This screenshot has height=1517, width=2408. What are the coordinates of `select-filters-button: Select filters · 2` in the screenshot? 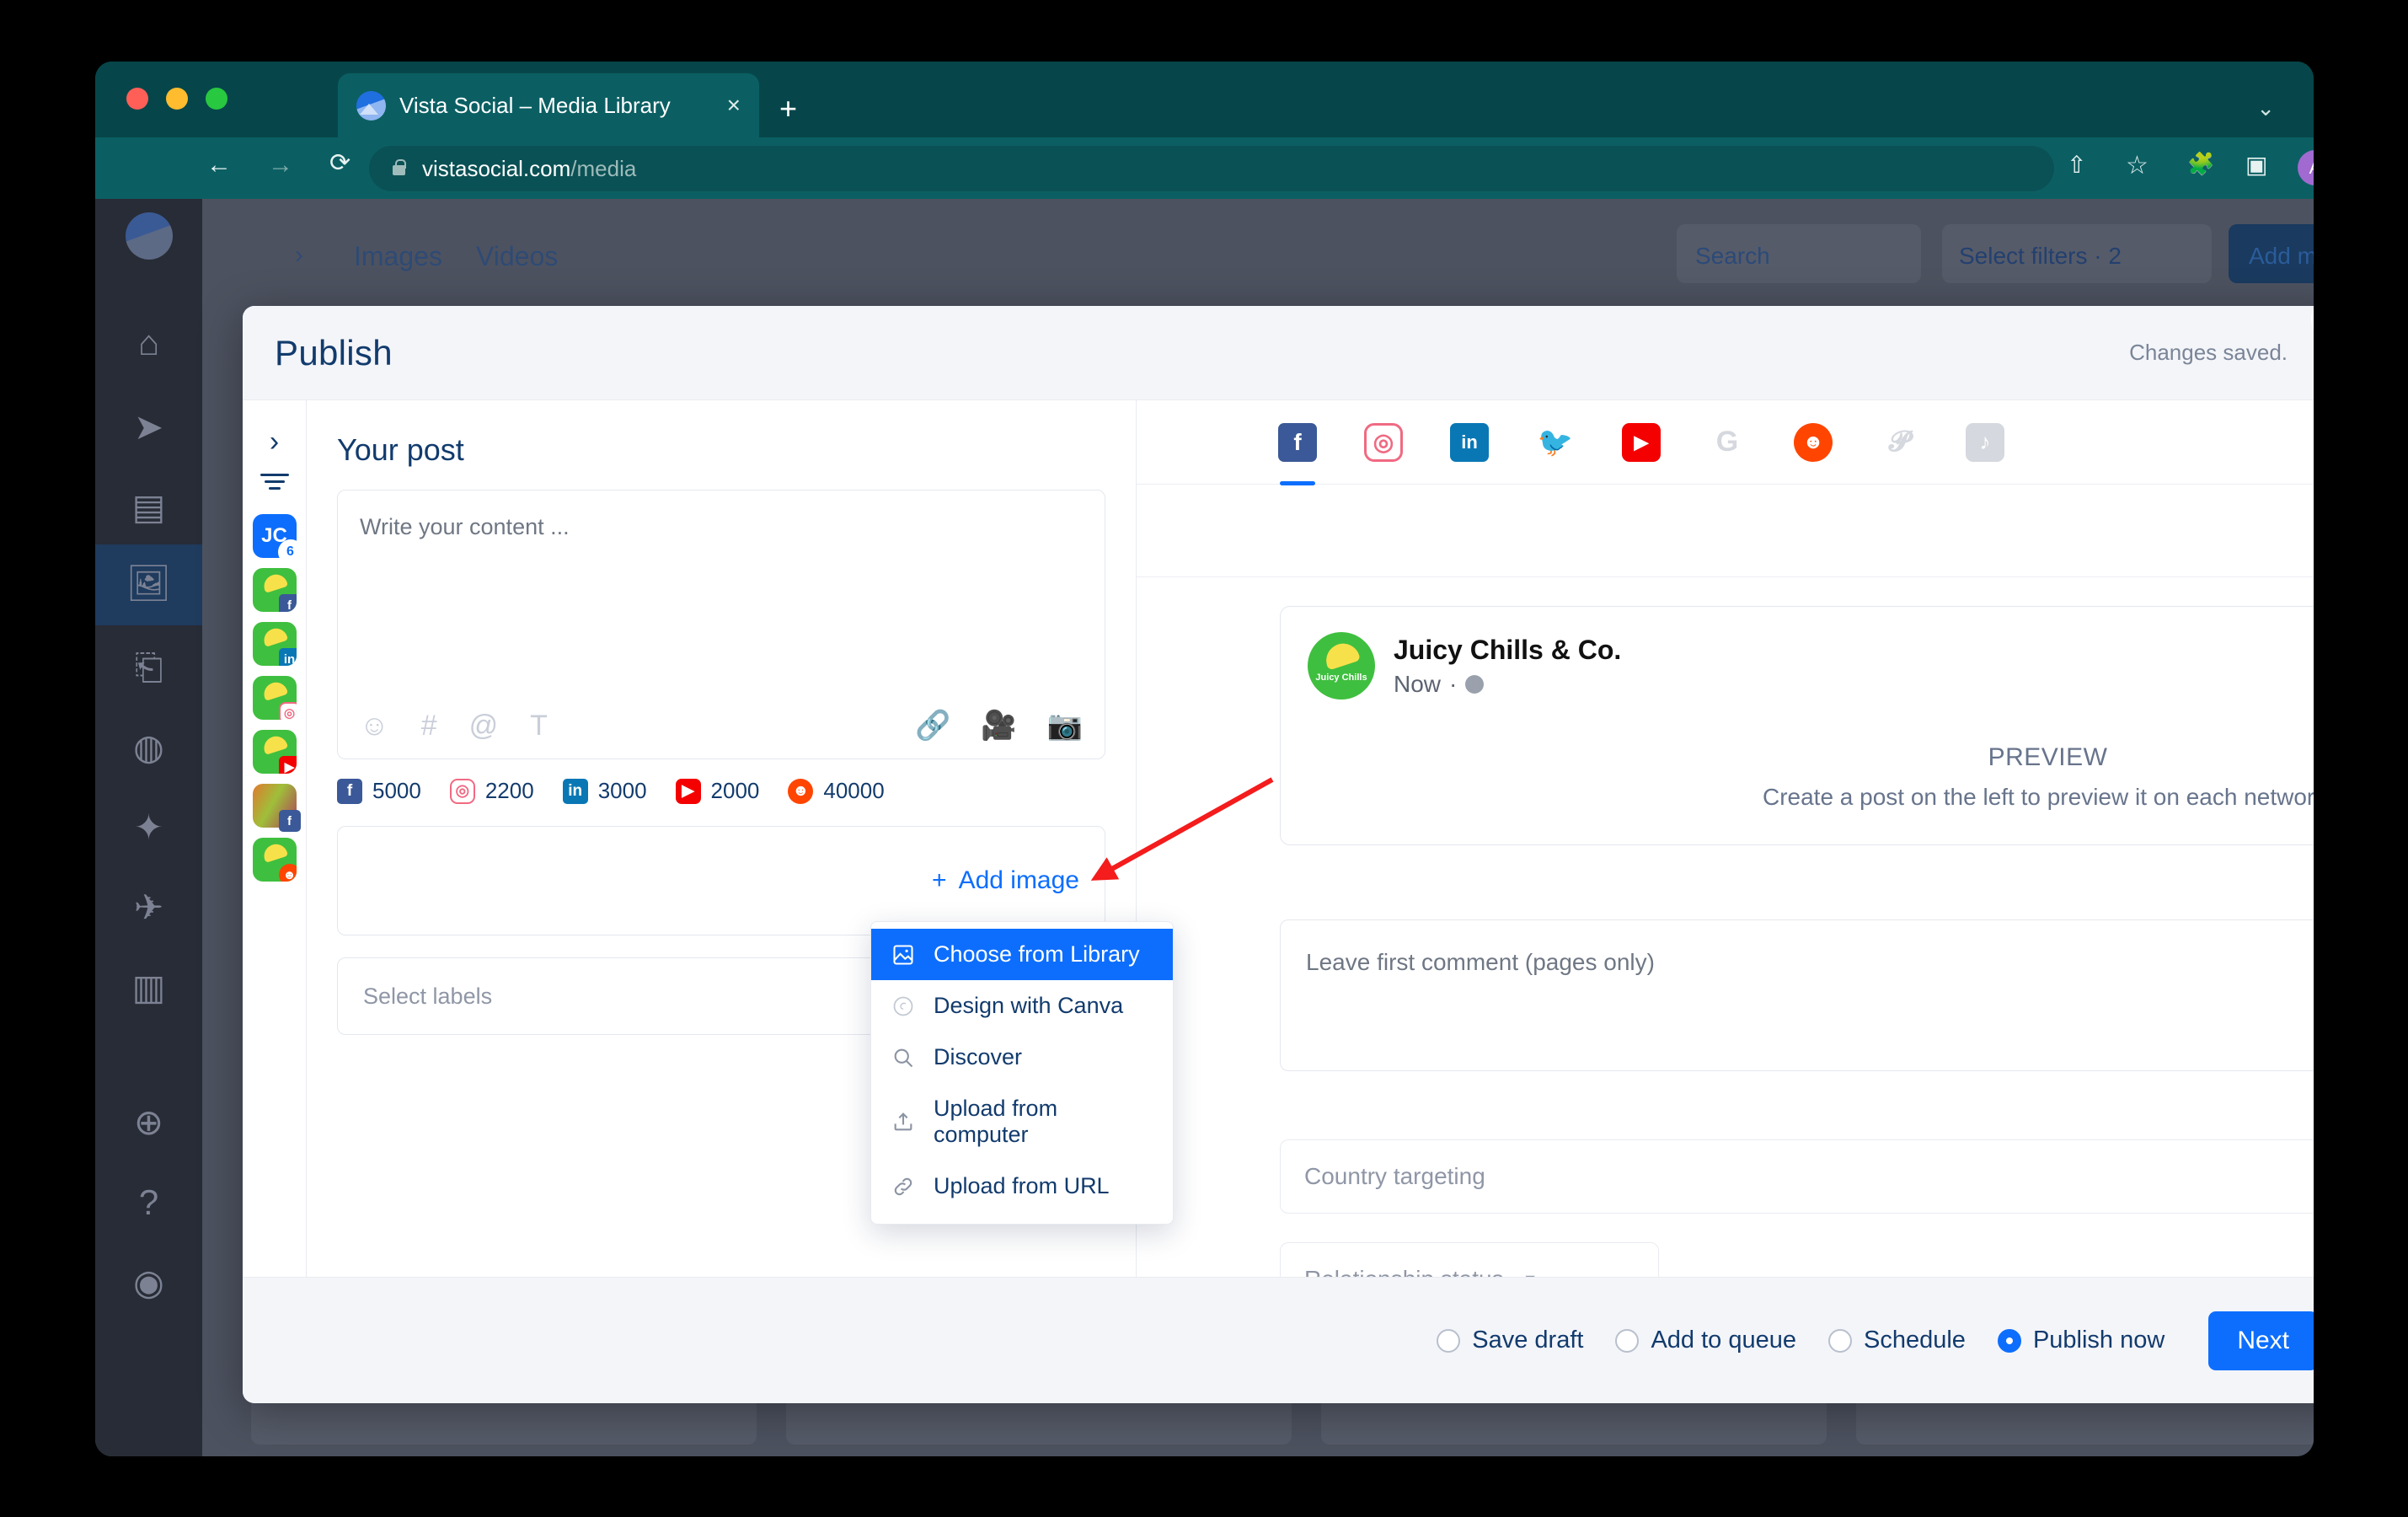 It's located at (2077, 253).